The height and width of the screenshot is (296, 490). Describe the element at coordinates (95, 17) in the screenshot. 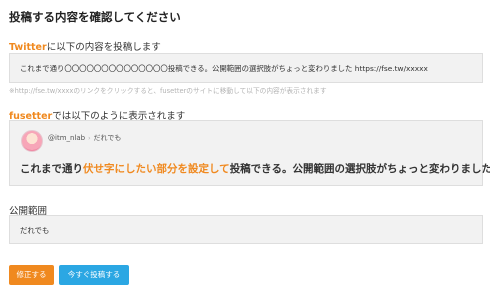

I see `page-title: 投稿する内容を確認してください` at that location.